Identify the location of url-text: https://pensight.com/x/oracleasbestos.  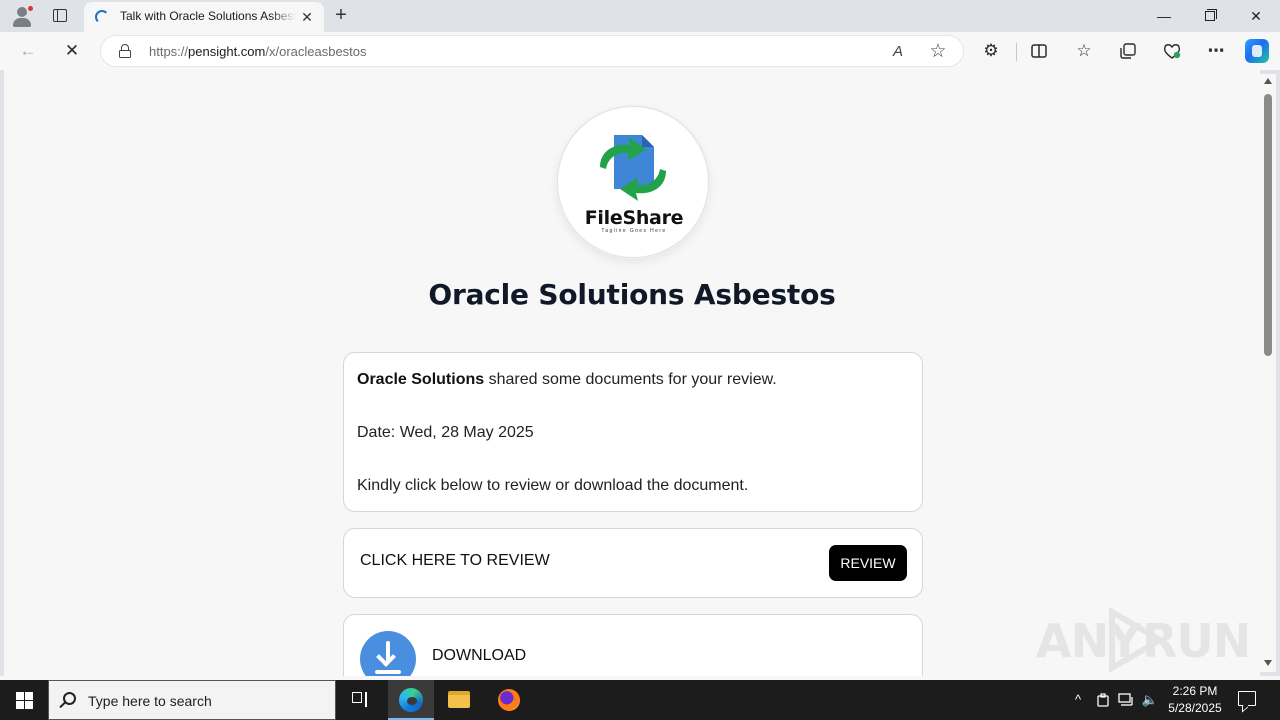
(258, 51).